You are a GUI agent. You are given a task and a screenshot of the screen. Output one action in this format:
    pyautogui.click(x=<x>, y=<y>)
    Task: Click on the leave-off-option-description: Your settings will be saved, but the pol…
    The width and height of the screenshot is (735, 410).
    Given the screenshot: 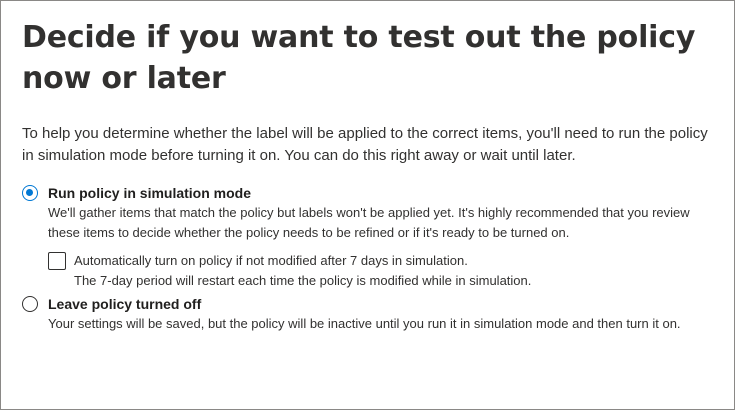 What is the action you would take?
    pyautogui.click(x=364, y=323)
    